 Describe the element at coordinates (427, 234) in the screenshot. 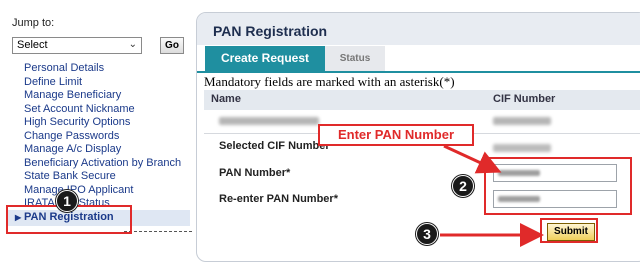

I see `step-badge-3: 3` at that location.